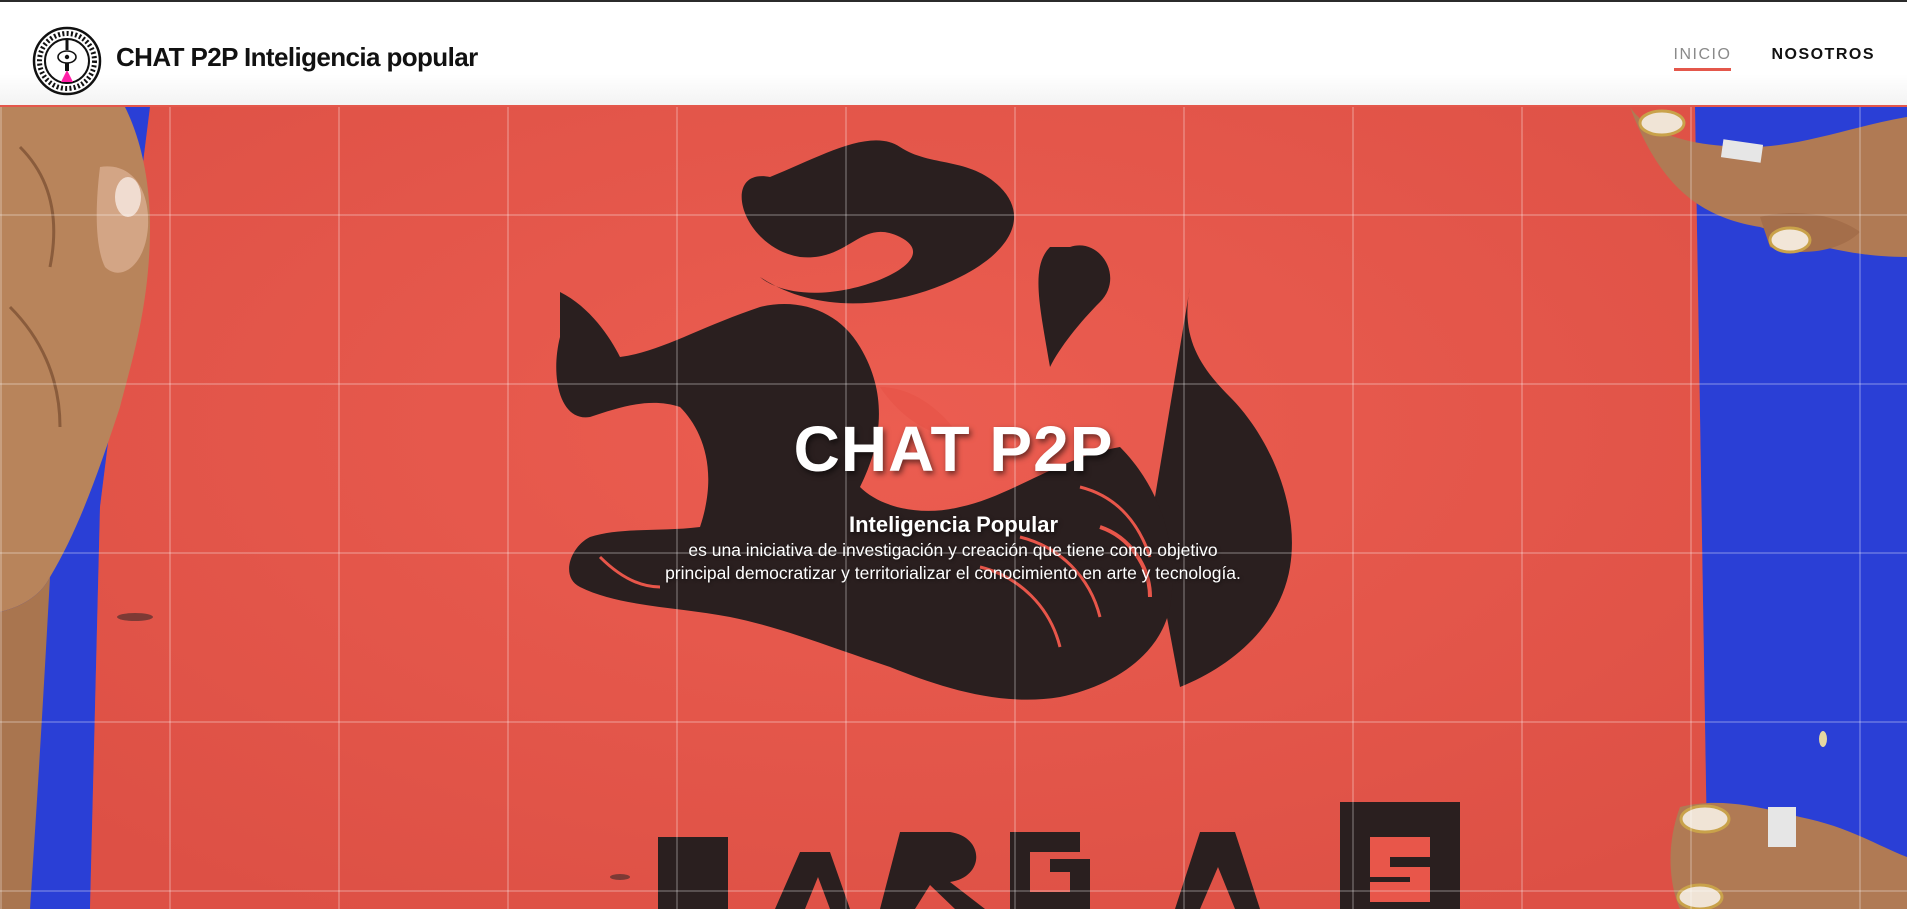  Describe the element at coordinates (1702, 58) in the screenshot. I see `nav-link-inicio: INICIO` at that location.